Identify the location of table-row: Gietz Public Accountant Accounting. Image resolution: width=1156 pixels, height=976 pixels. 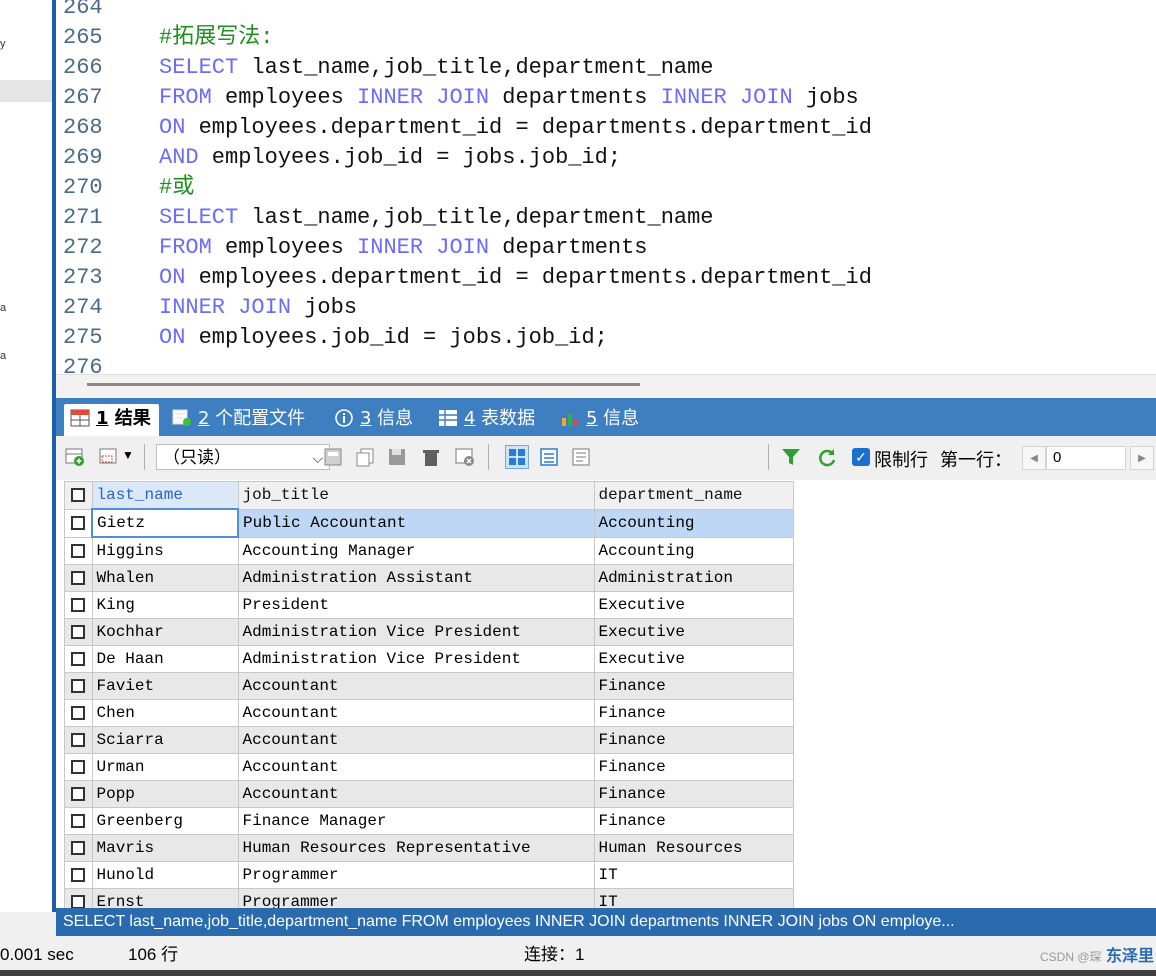
(429, 523).